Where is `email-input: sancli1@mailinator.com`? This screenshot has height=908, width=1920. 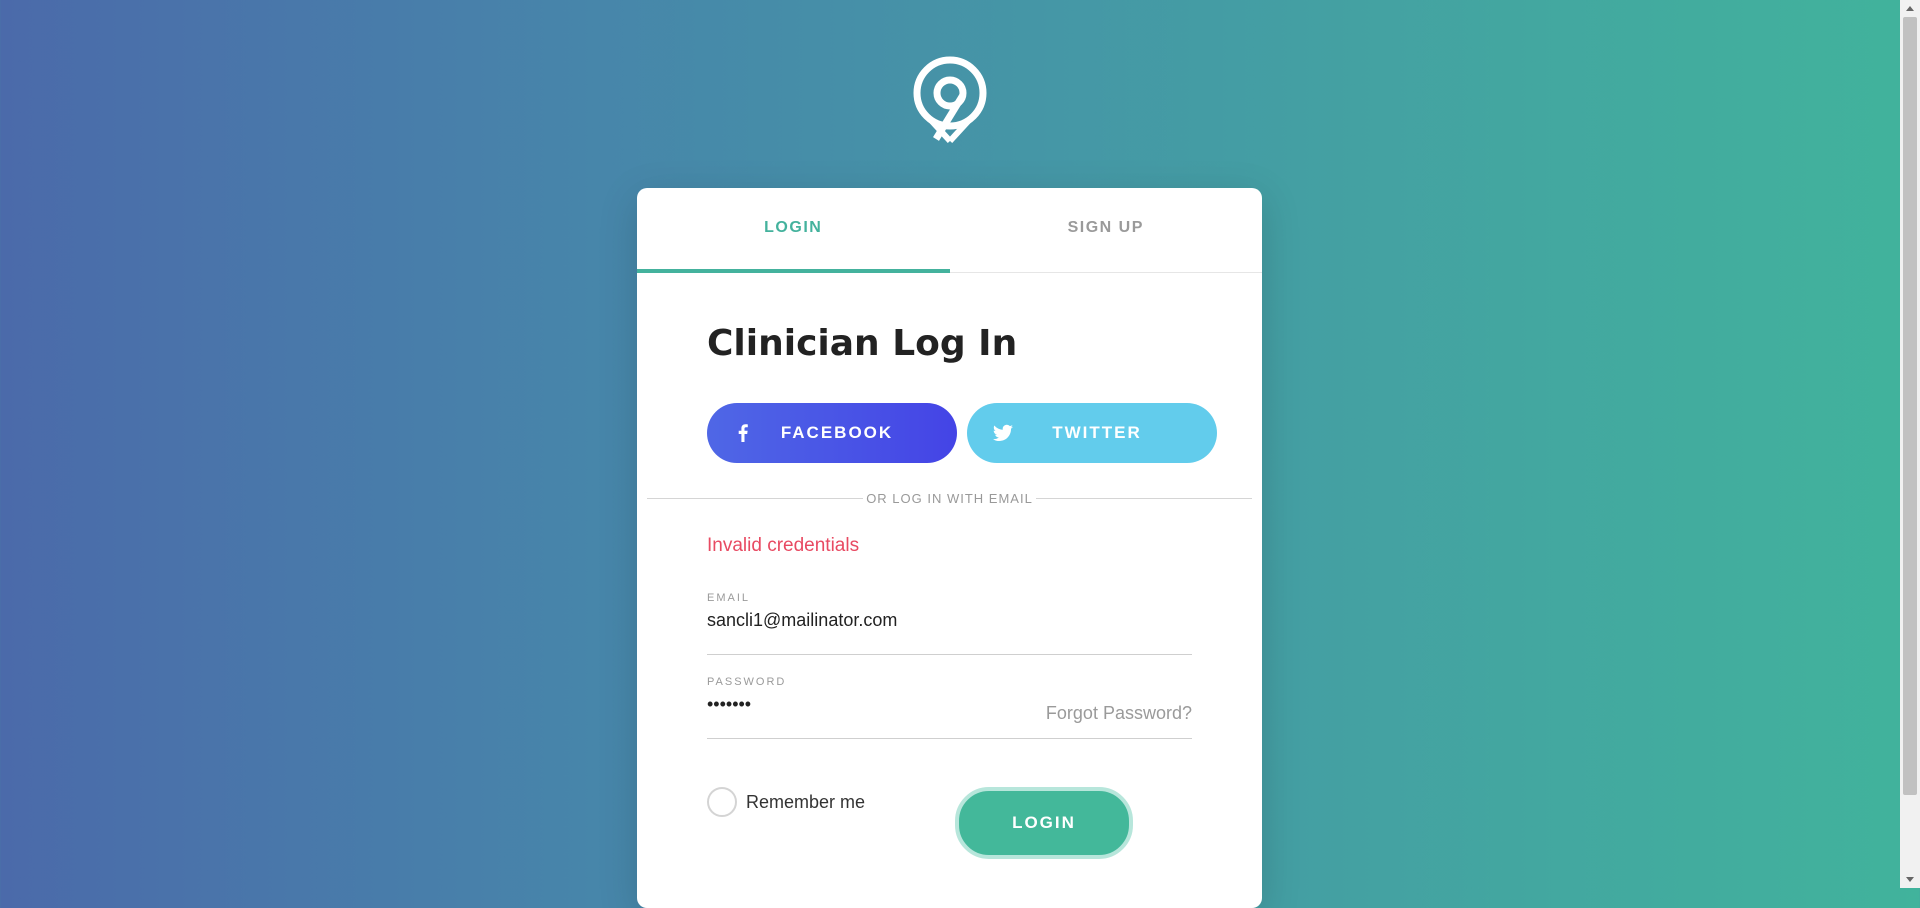
email-input: sancli1@mailinator.com is located at coordinates (949, 623).